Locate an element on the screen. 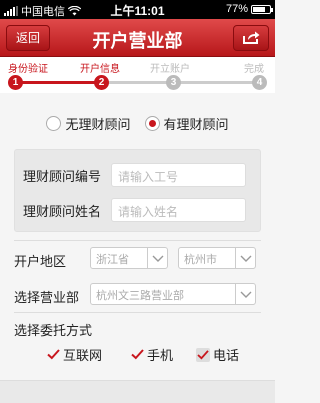  branch-label: 选择营业部 is located at coordinates (47, 297).